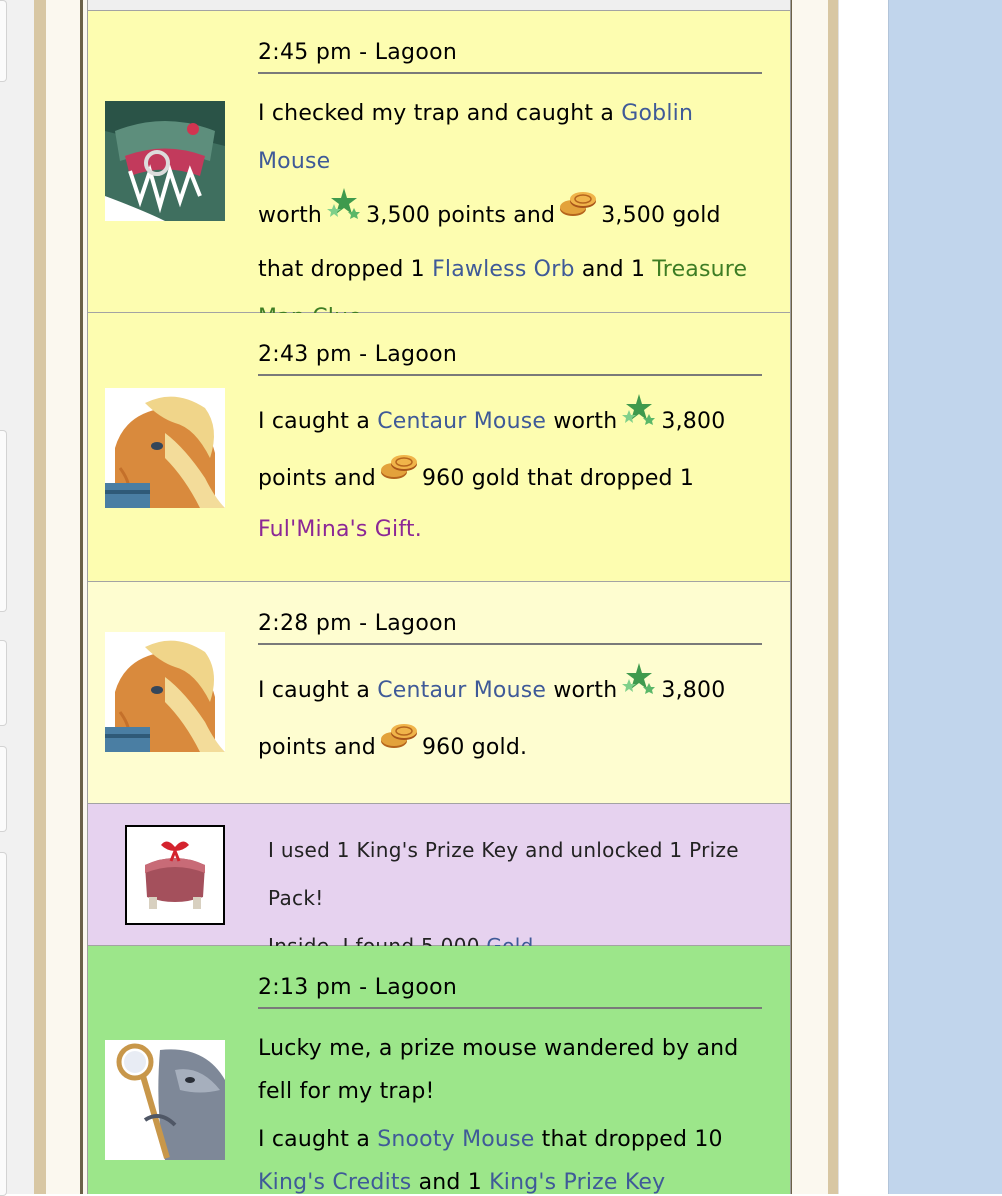 Image resolution: width=1002 pixels, height=1196 pixels. Describe the element at coordinates (358, 987) in the screenshot. I see `entry-title: 2:13 pm - Lagoon` at that location.